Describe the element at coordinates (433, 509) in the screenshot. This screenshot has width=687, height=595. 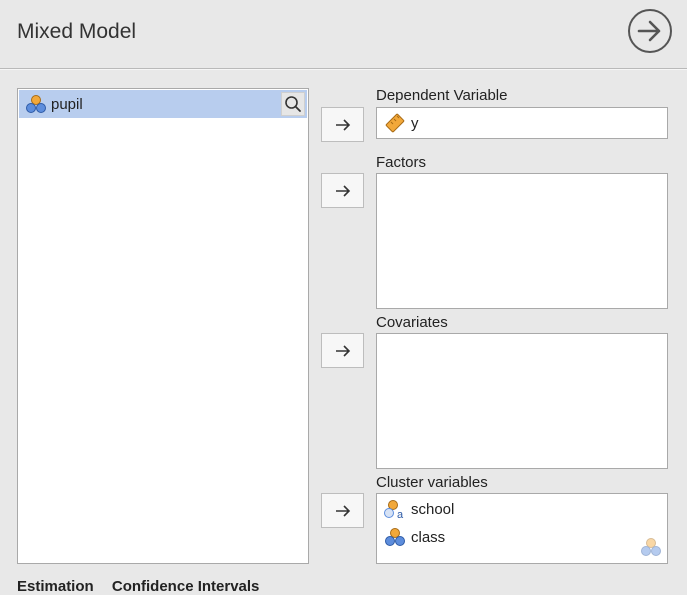
I see `variable-label: school` at that location.